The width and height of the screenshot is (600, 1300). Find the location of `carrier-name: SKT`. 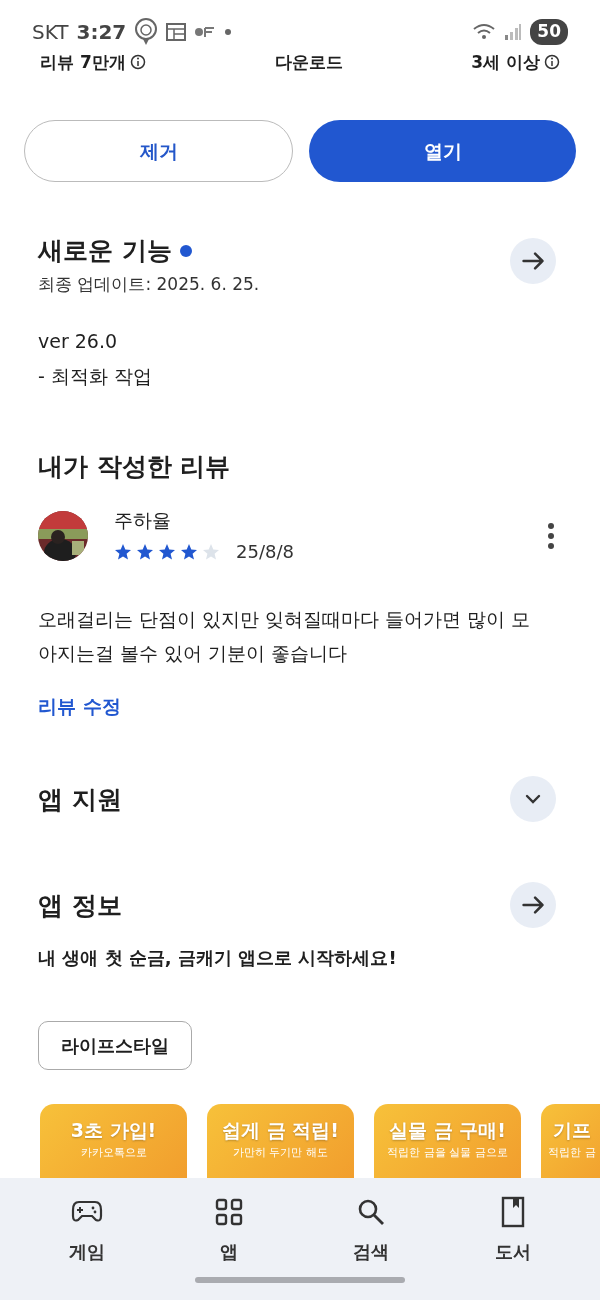

carrier-name: SKT is located at coordinates (50, 32).